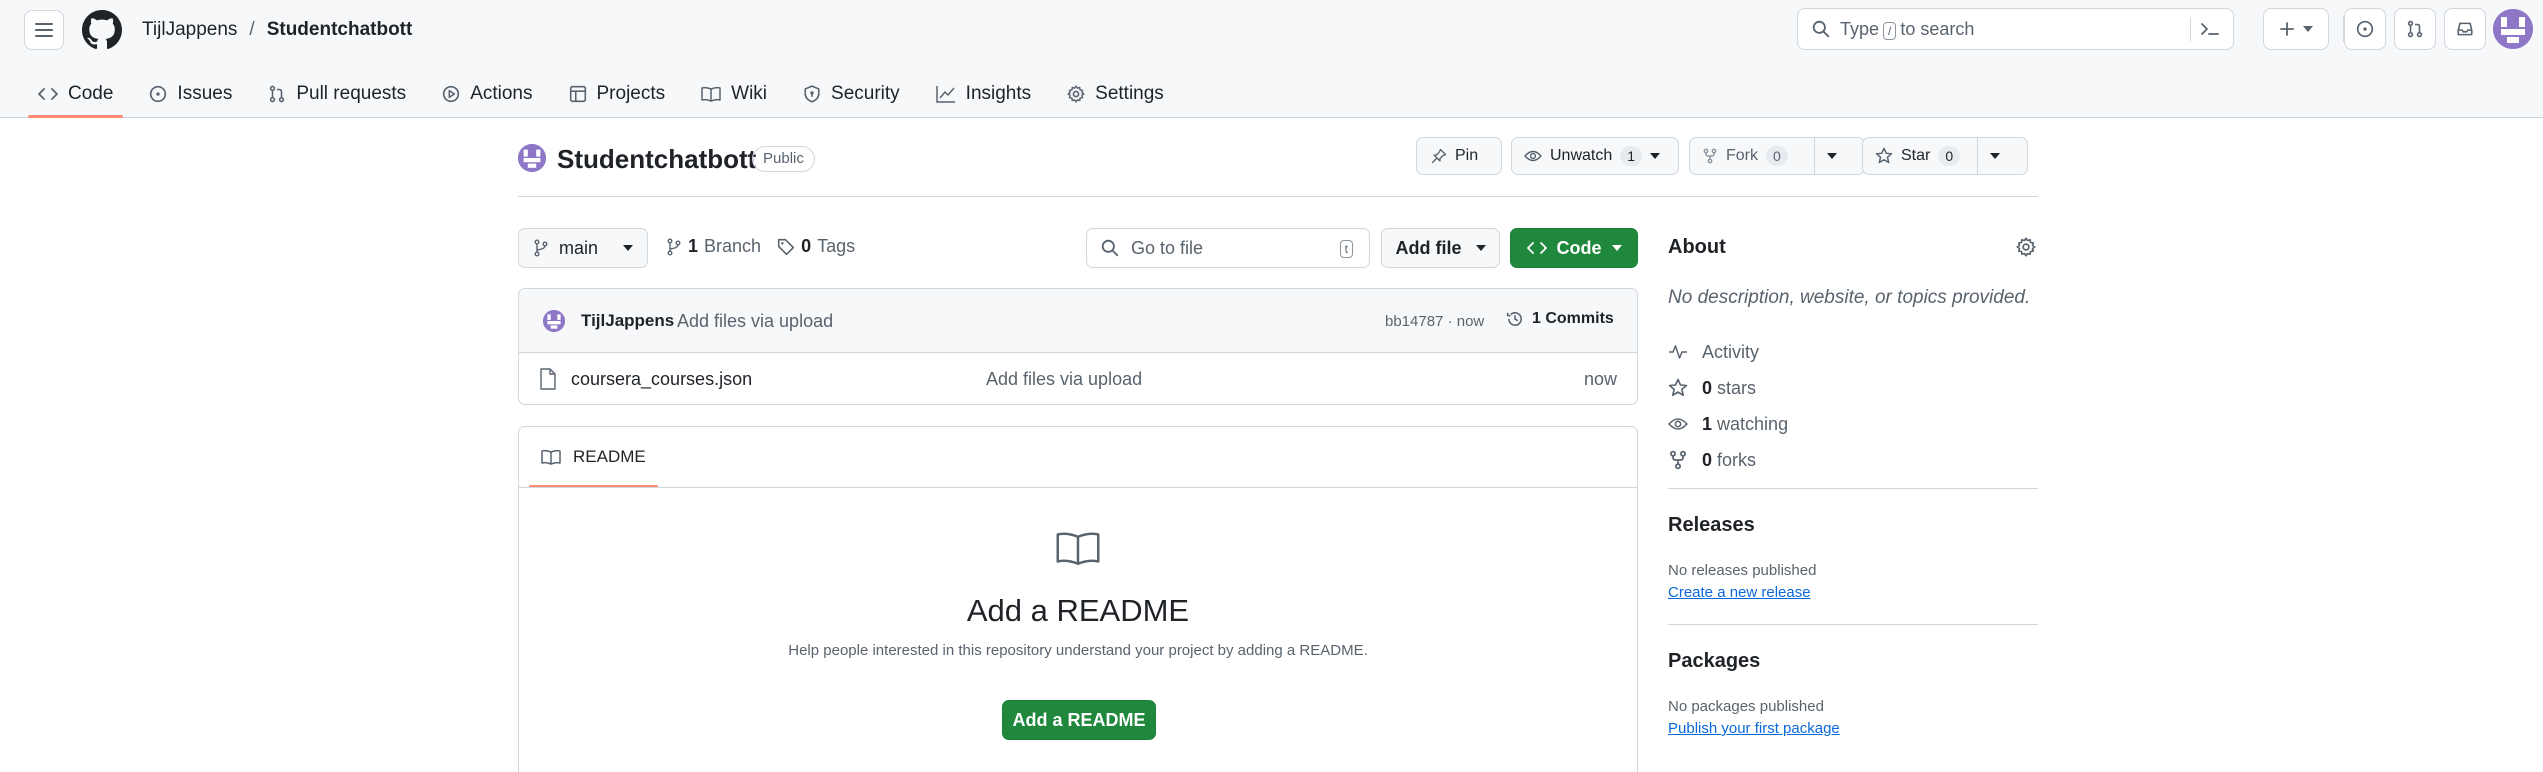  I want to click on fork-button: Fork 0, so click(1777, 156).